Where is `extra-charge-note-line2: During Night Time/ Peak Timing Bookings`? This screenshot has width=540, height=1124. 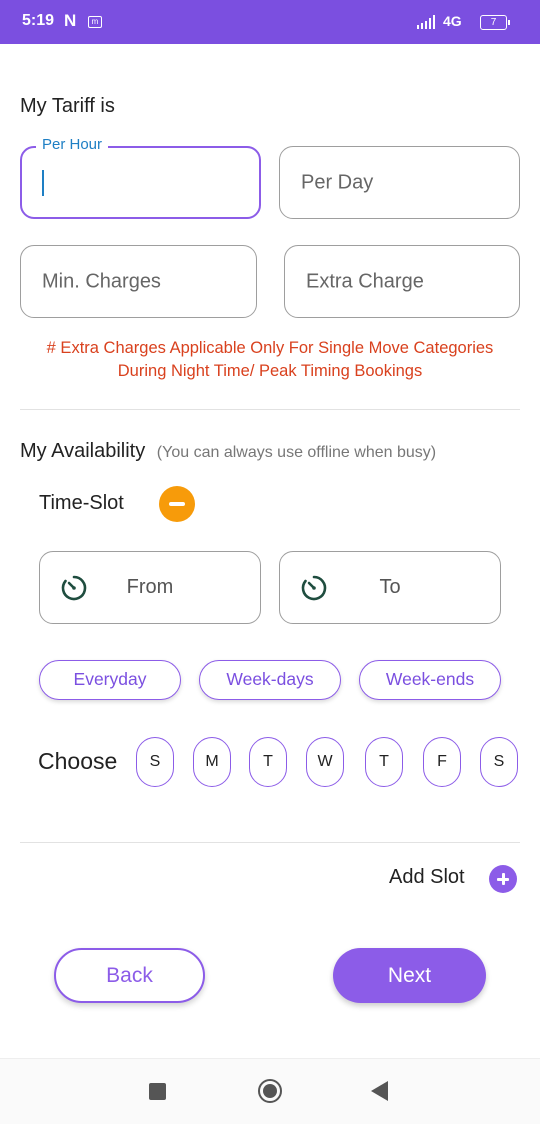
extra-charge-note-line2: During Night Time/ Peak Timing Bookings is located at coordinates (270, 371).